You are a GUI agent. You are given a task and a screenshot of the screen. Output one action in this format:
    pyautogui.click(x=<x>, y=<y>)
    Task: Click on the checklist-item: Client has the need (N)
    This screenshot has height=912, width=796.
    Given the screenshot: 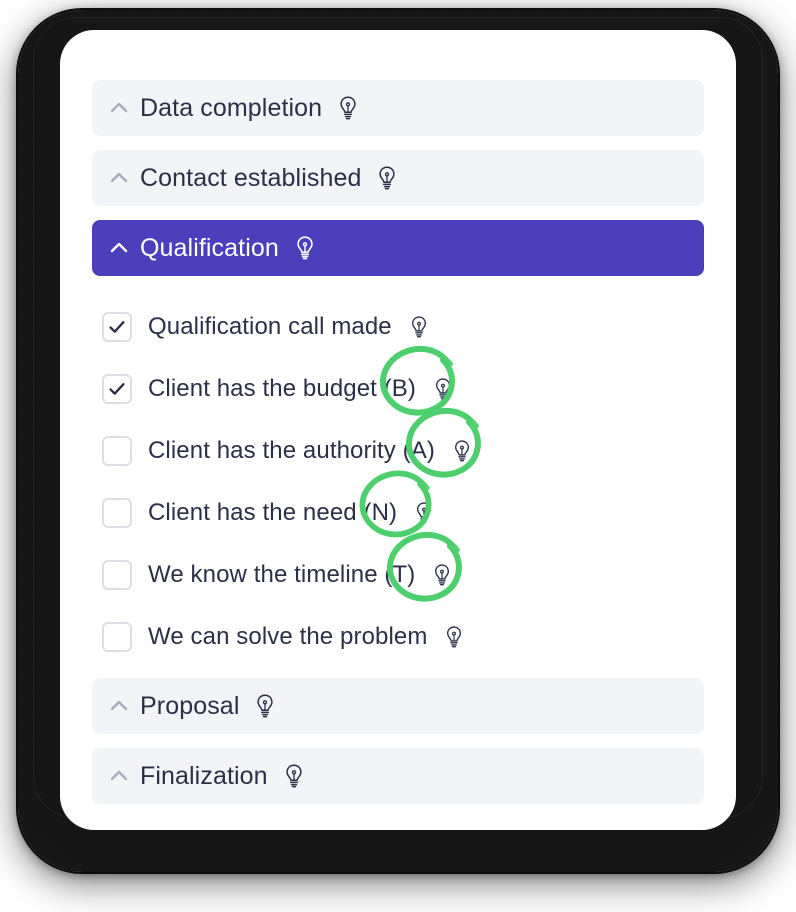 What is the action you would take?
    pyautogui.click(x=398, y=513)
    